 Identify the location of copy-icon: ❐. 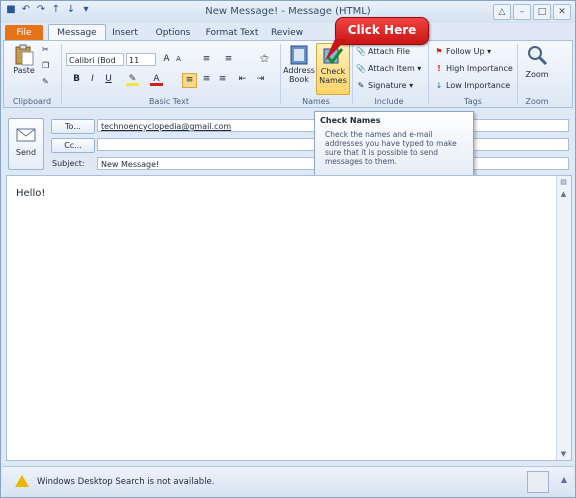
(45, 65).